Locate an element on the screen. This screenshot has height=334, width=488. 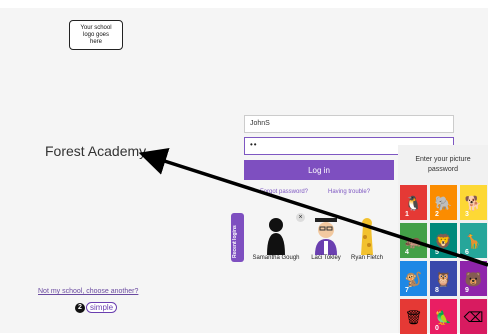
tile-number: 0 is located at coordinates (437, 328).